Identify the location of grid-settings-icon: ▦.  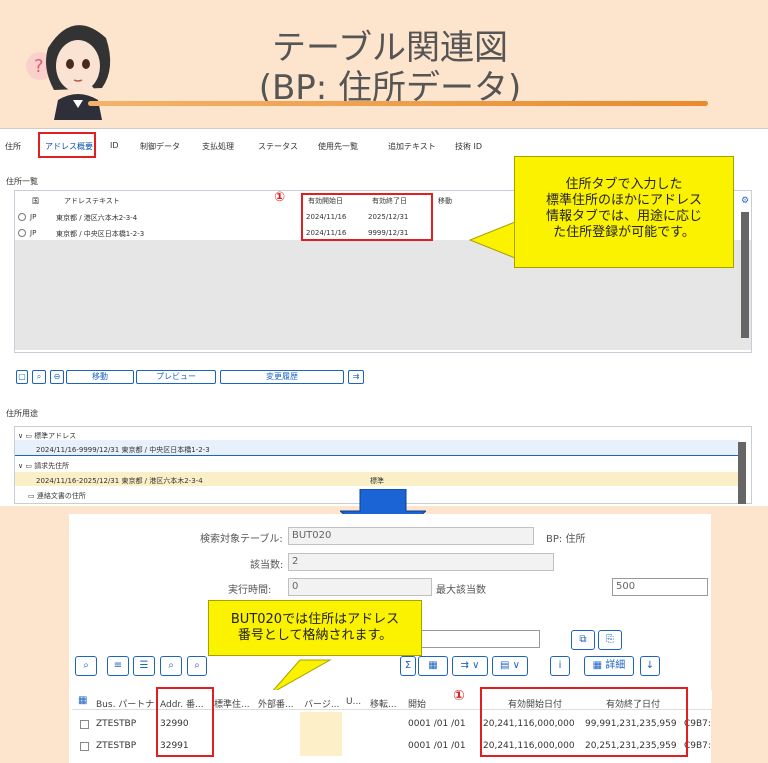
(82, 700).